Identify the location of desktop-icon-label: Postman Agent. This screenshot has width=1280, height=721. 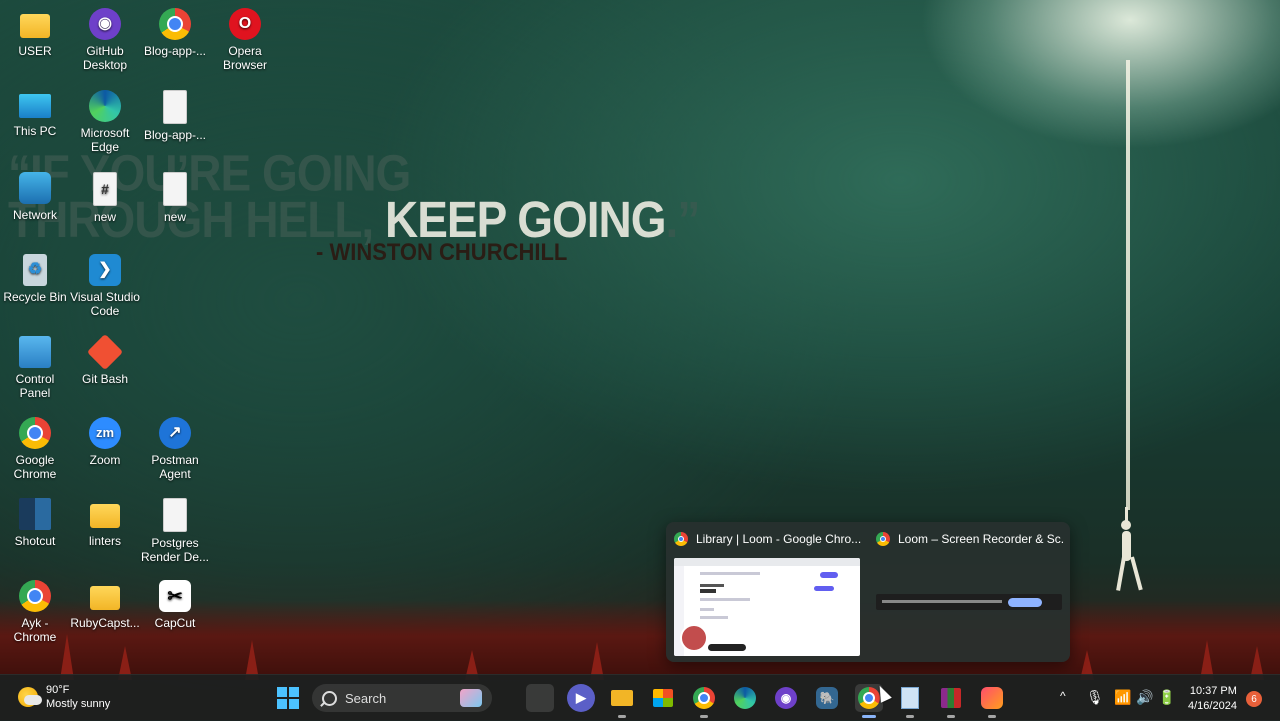
(175, 467).